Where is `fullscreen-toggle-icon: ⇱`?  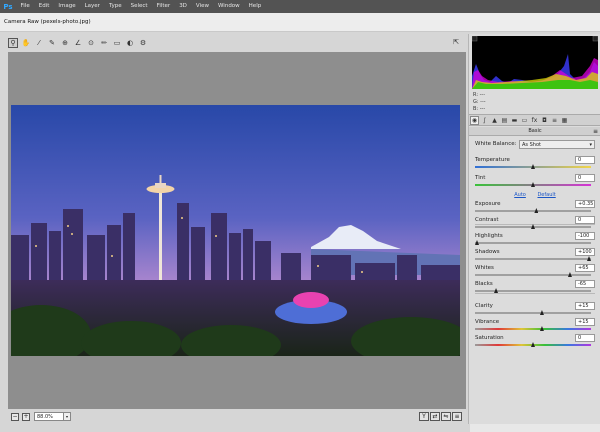
fullscreen-toggle-icon: ⇱ is located at coordinates (456, 42).